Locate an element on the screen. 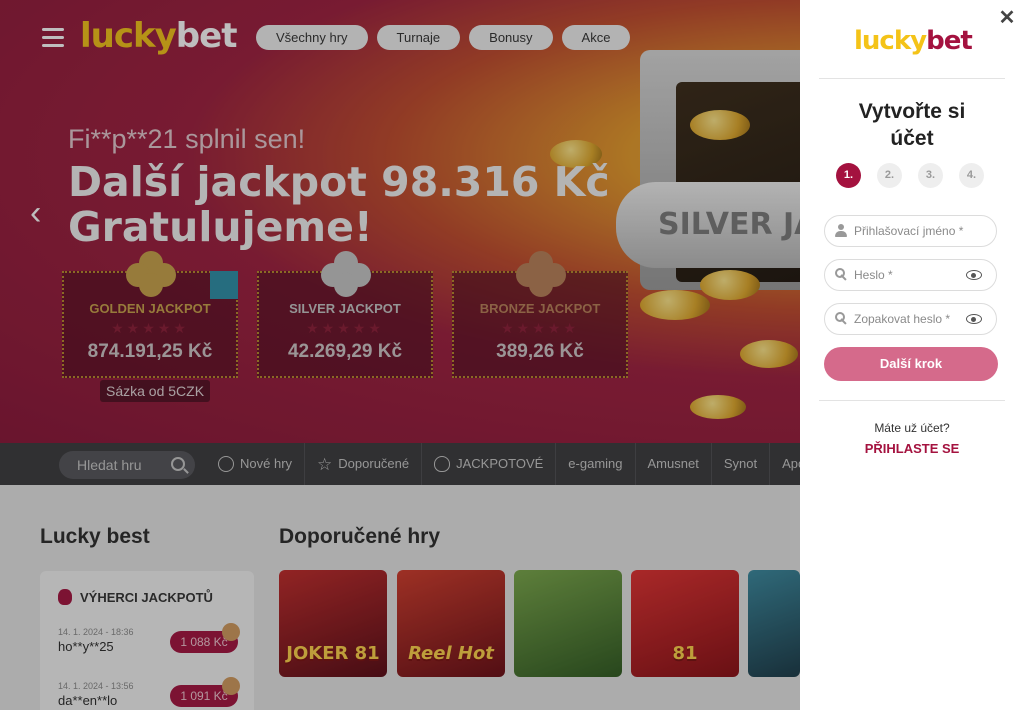 The width and height of the screenshot is (1024, 710). jackpot-title: SILVER JACKPOT is located at coordinates (345, 308).